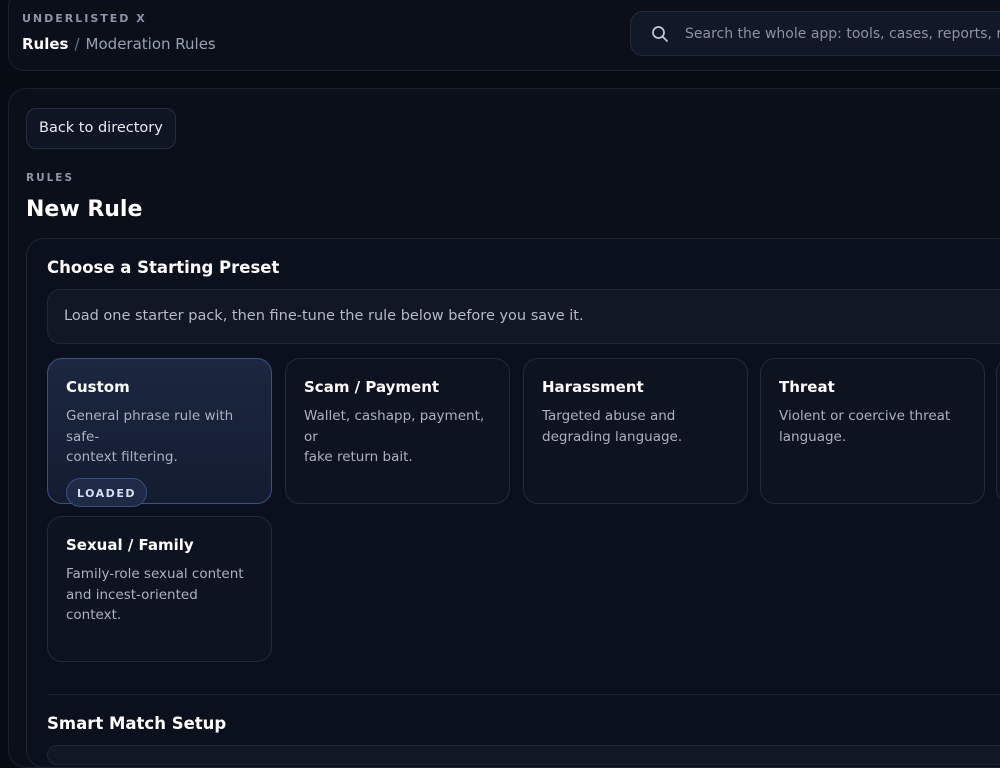 The height and width of the screenshot is (768, 1000). What do you see at coordinates (45, 44) in the screenshot?
I see `breadcrumb-current: Rules` at bounding box center [45, 44].